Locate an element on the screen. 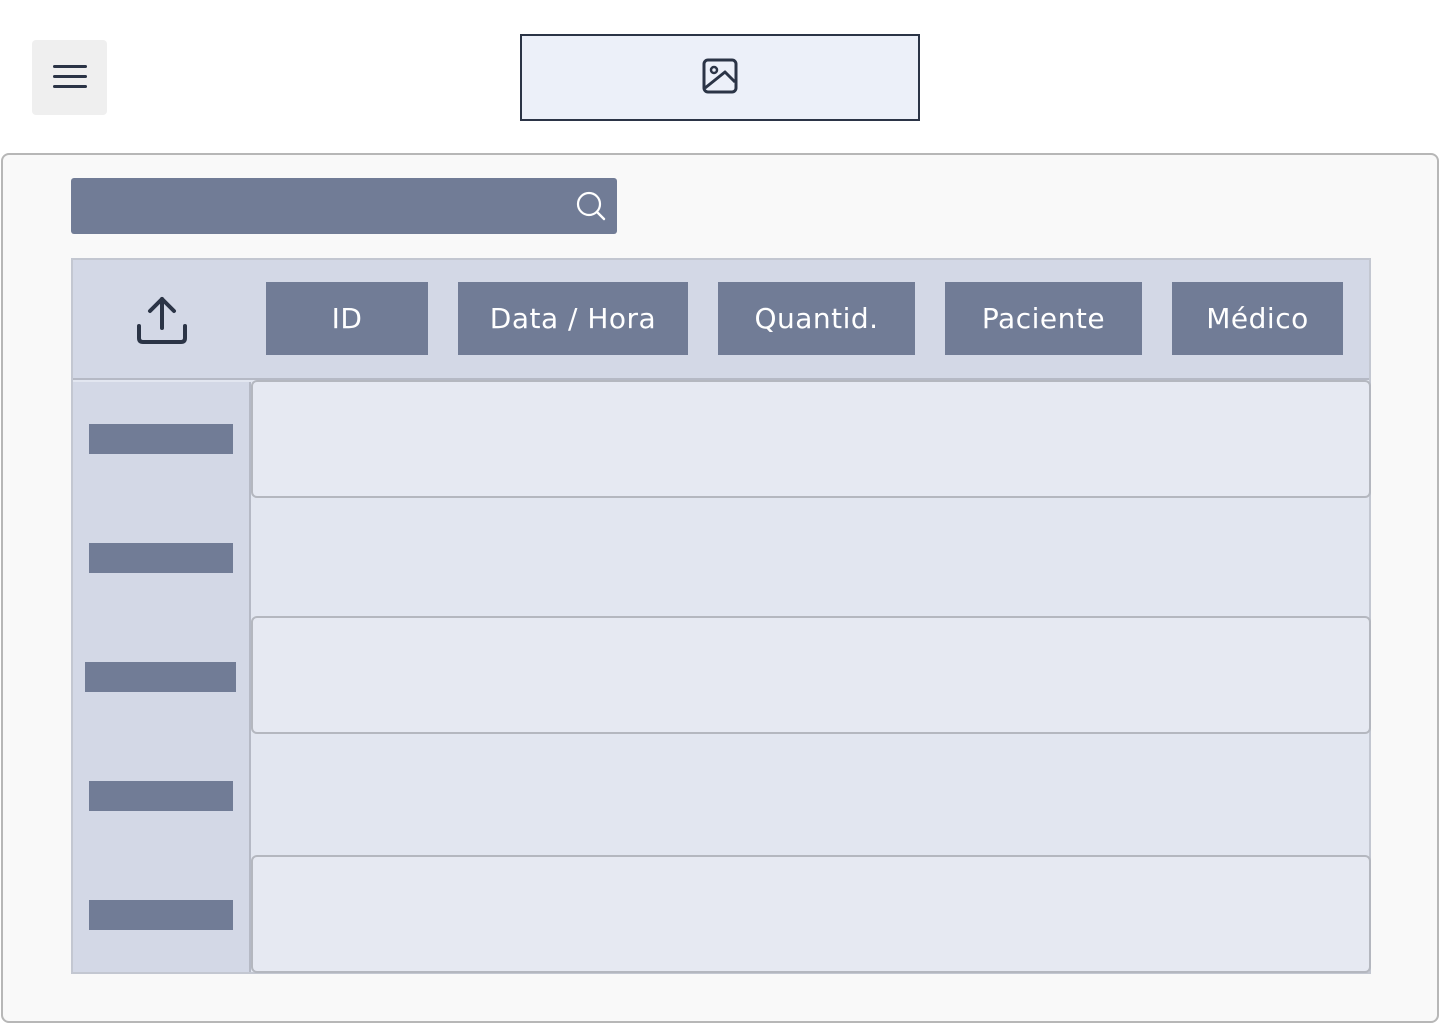  image-placeholder-icon is located at coordinates (720, 78).